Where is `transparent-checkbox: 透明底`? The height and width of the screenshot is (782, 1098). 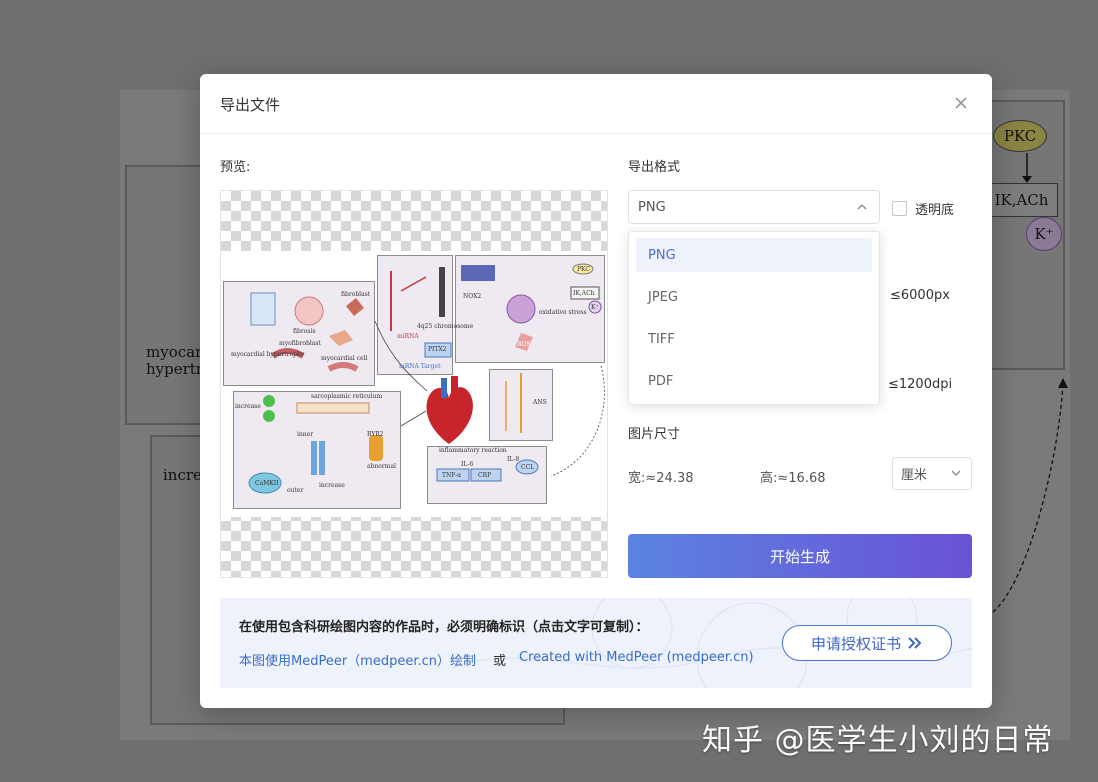
transparent-checkbox: 透明底 is located at coordinates (923, 208).